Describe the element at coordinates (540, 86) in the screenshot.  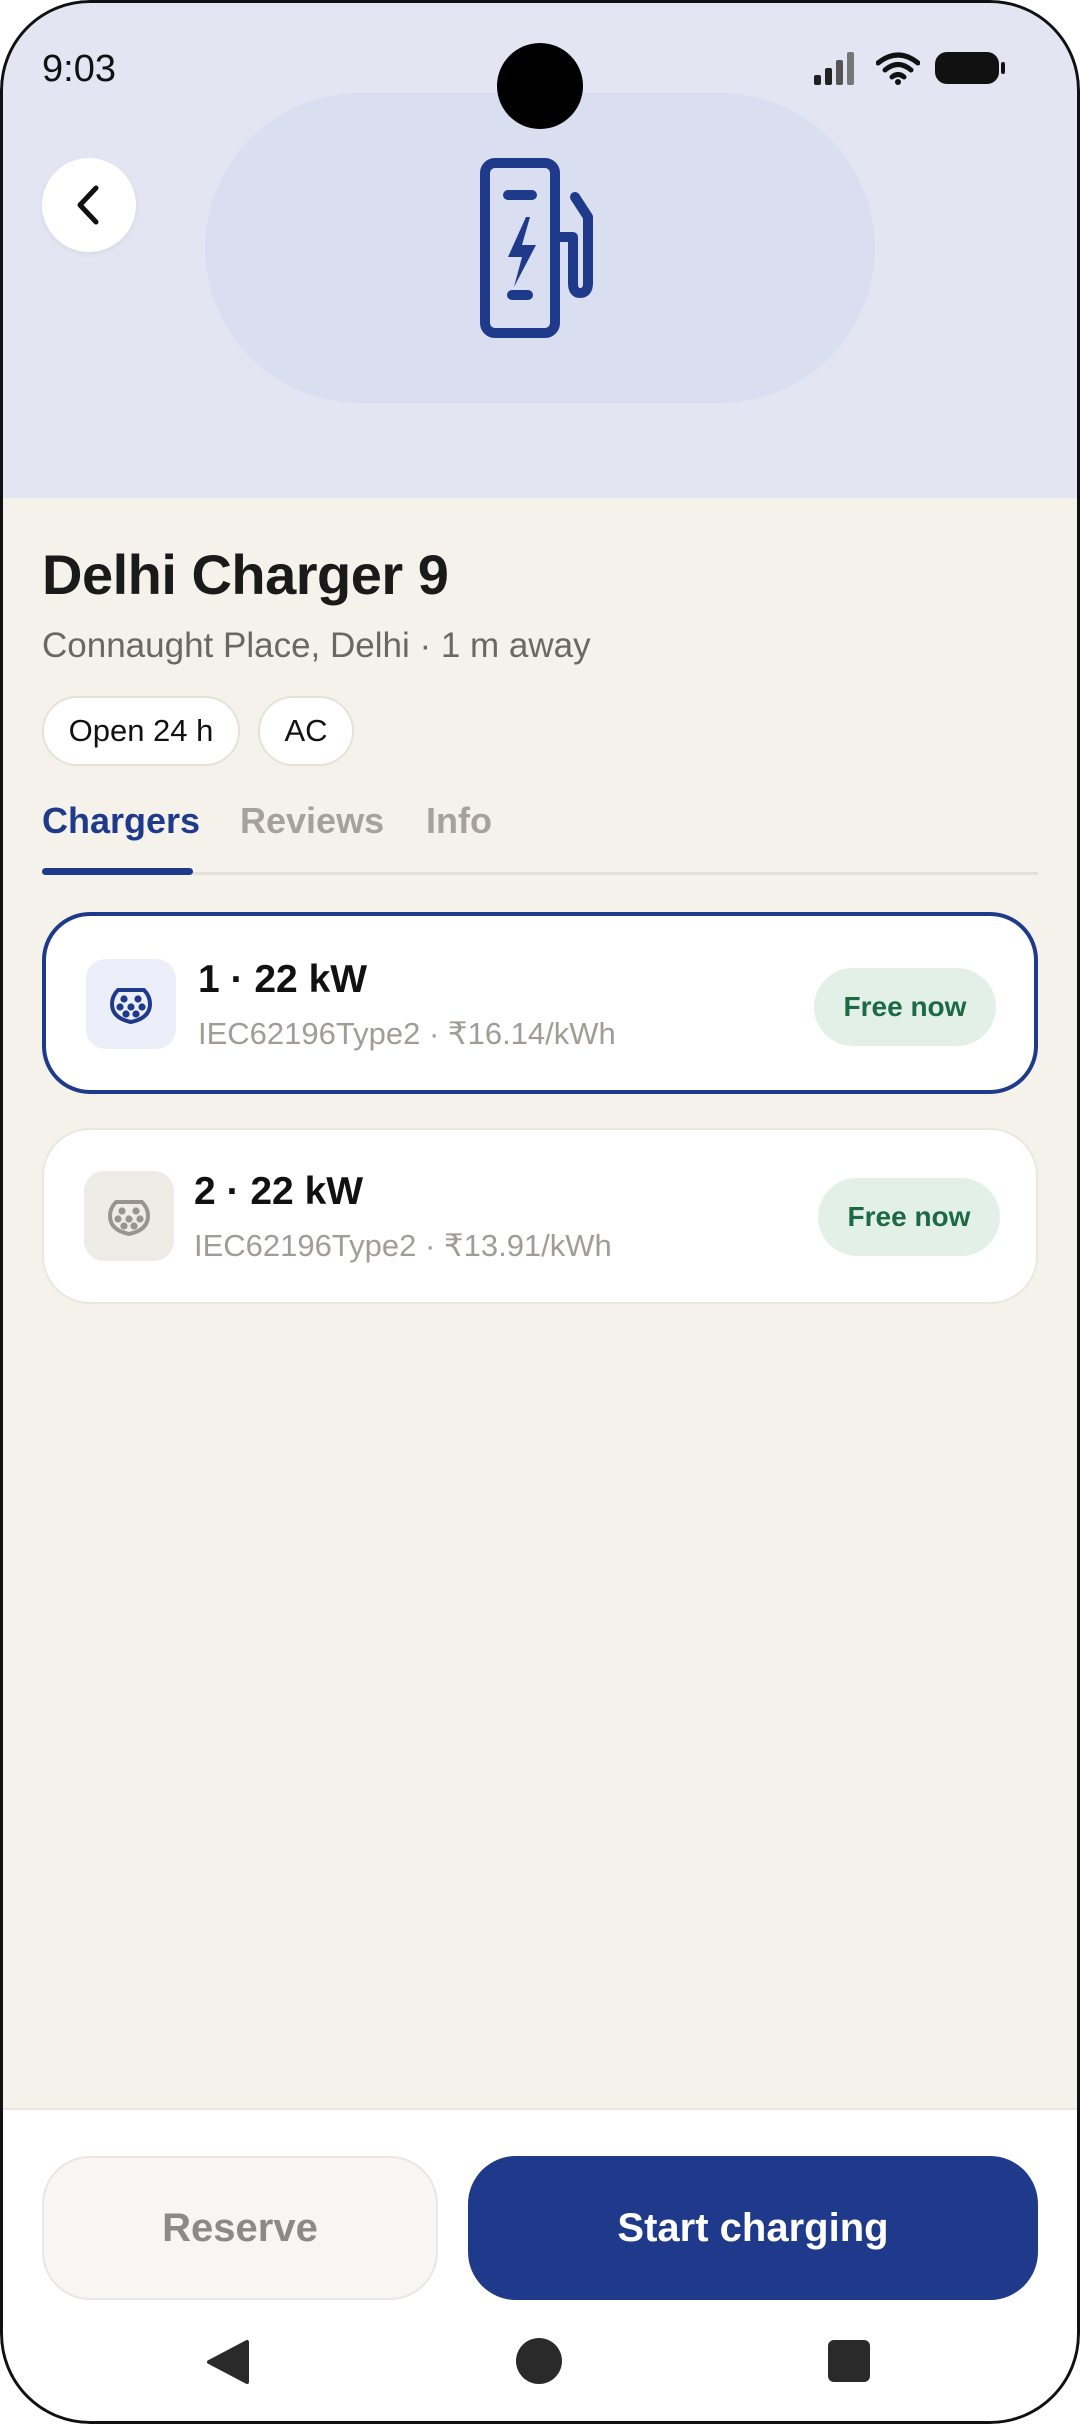
I see `camera-cutout` at that location.